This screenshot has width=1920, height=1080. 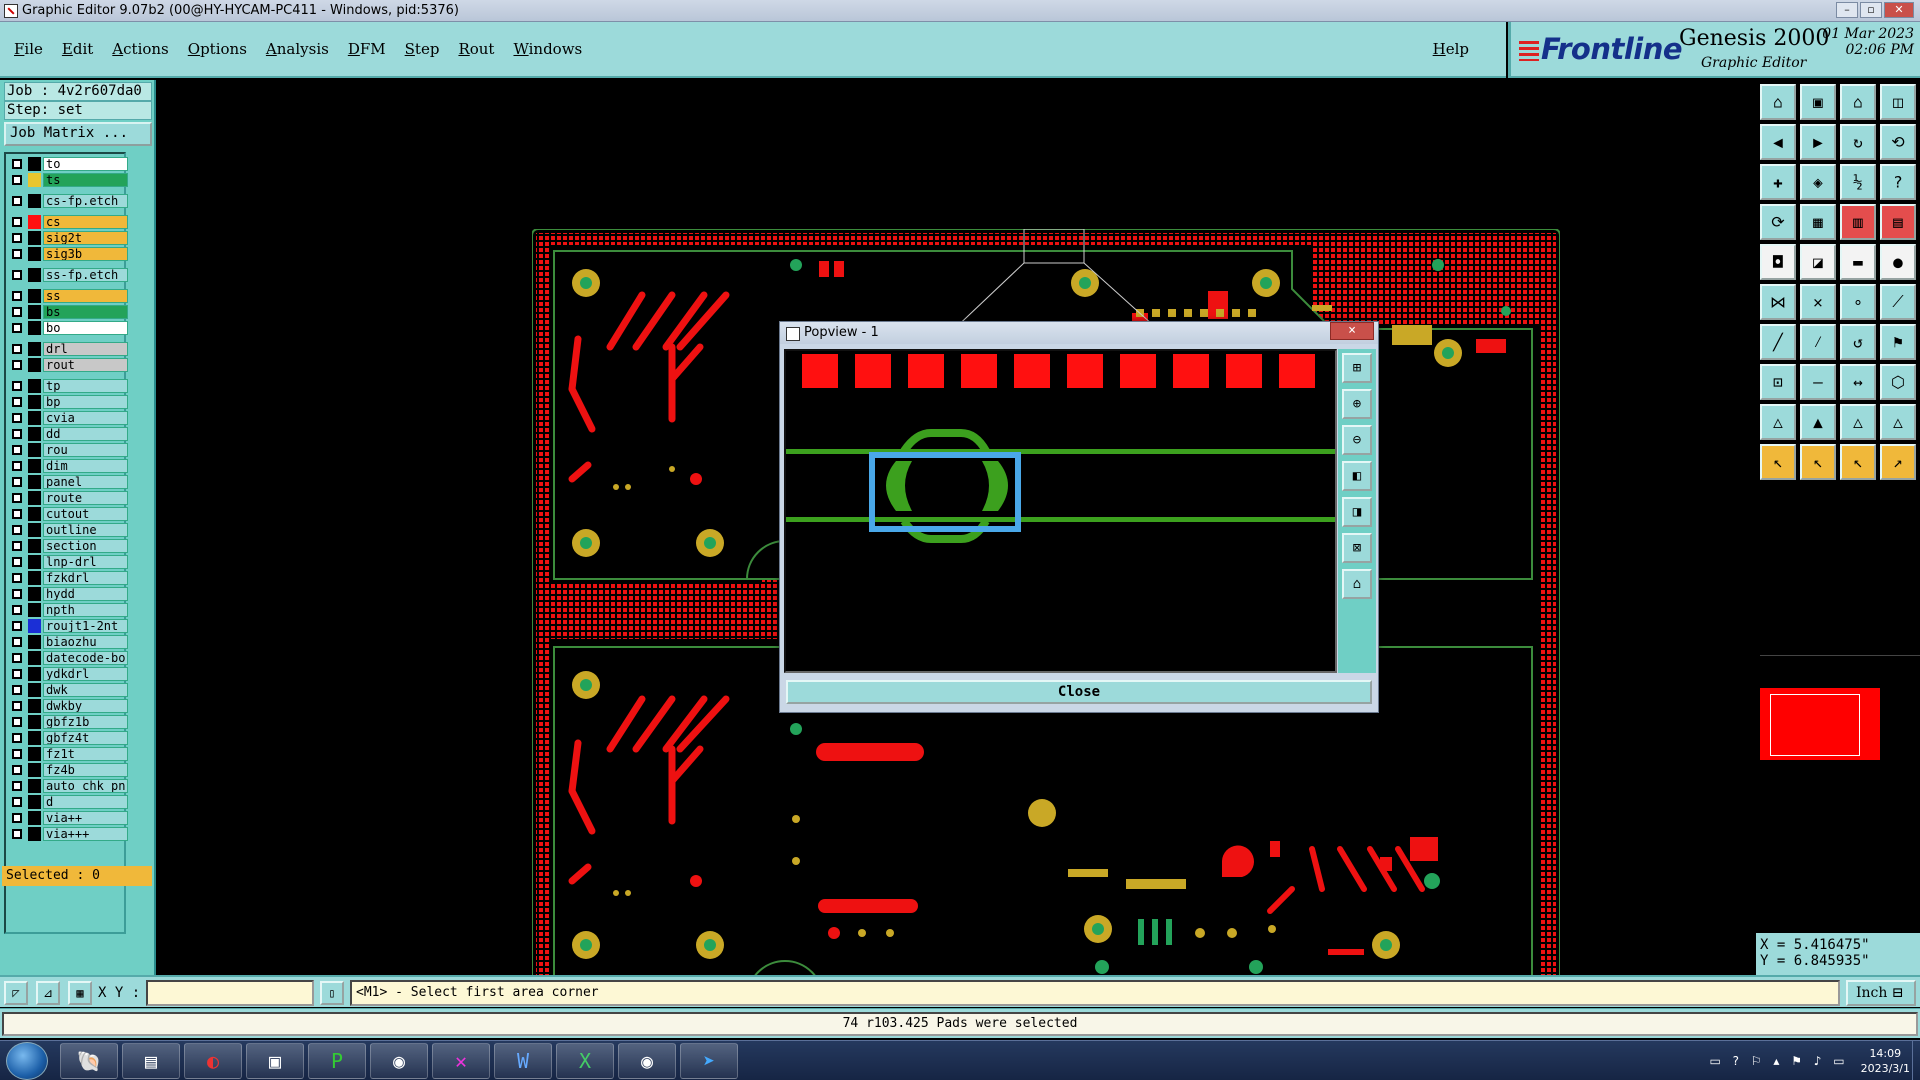 I want to click on taskbar-excel-icon: X, so click(x=585, y=1061).